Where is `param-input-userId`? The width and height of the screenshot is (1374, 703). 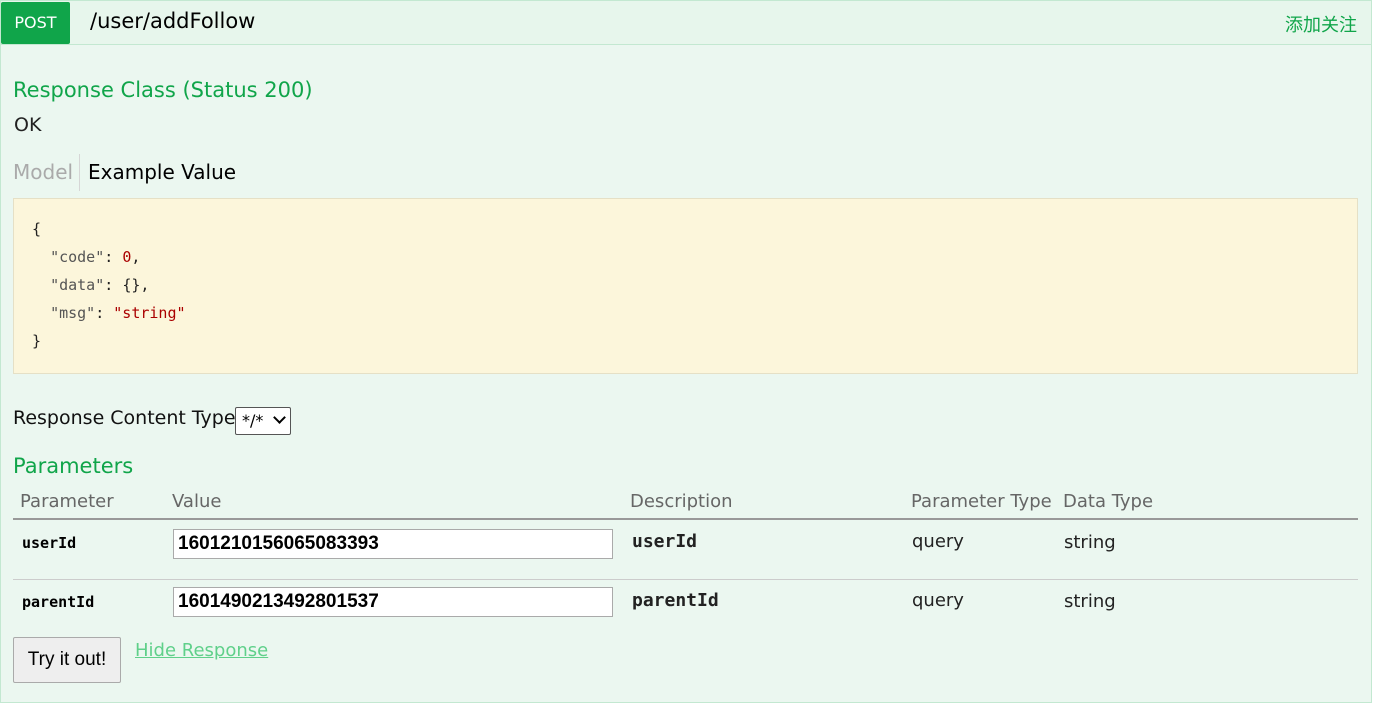 param-input-userId is located at coordinates (393, 544).